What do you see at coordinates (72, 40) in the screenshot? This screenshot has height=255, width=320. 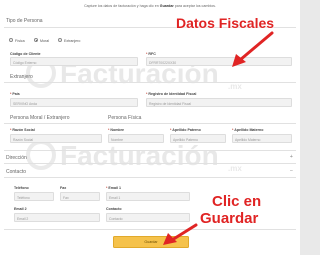 I see `radio-extranjero-label: Extranjero` at bounding box center [72, 40].